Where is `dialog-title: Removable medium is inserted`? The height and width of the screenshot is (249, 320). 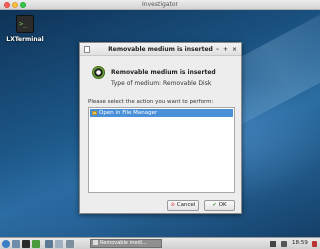
dialog-title: Removable medium is inserted is located at coordinates (160, 49).